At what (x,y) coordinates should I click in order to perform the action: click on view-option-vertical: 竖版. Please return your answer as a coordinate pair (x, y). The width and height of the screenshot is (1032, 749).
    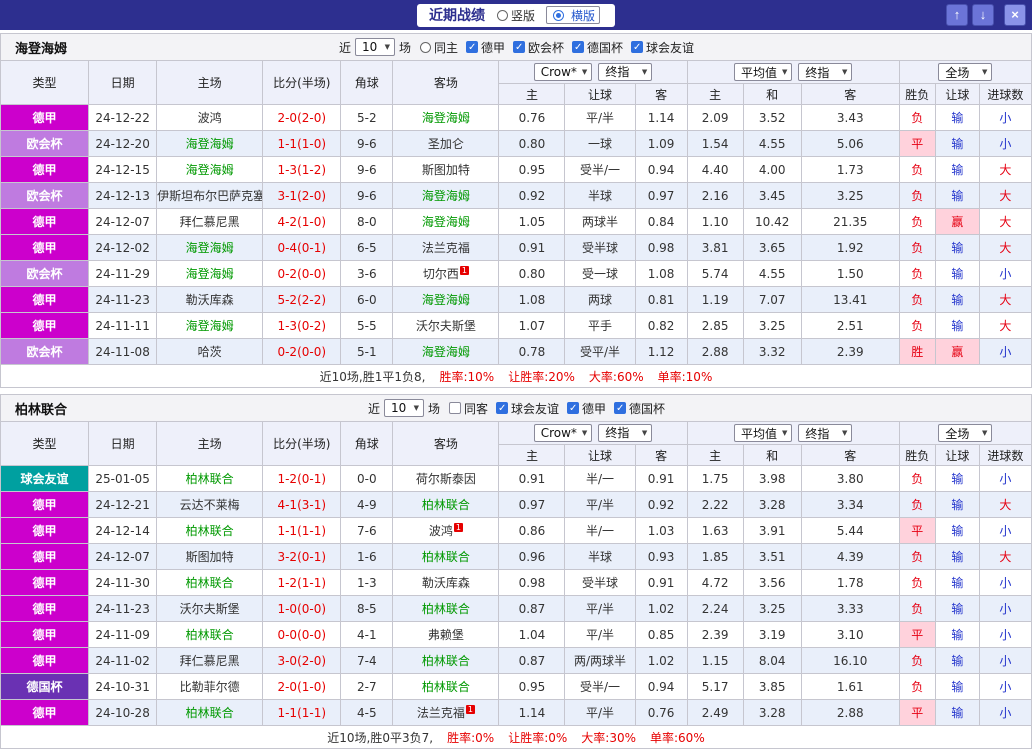
    Looking at the image, I should click on (515, 15).